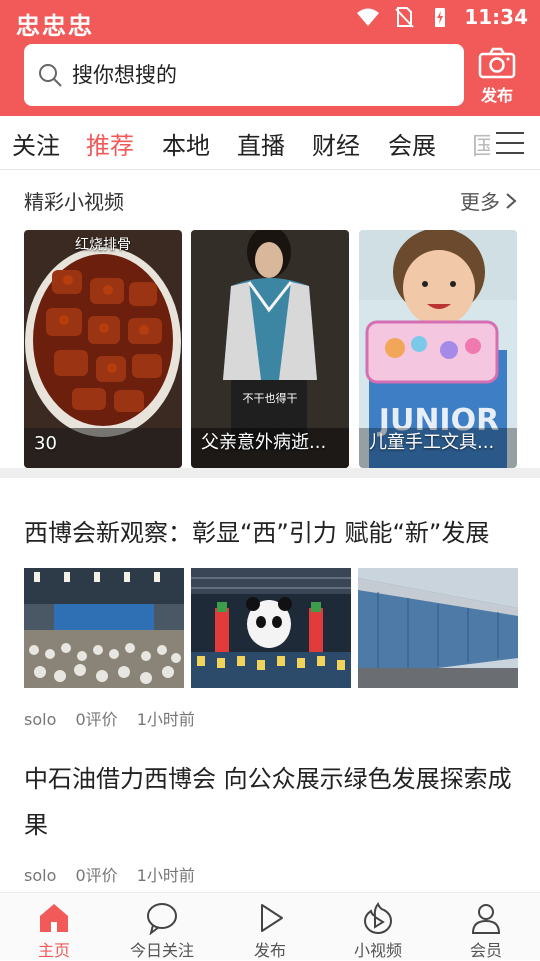  I want to click on chevron-right-icon, so click(511, 200).